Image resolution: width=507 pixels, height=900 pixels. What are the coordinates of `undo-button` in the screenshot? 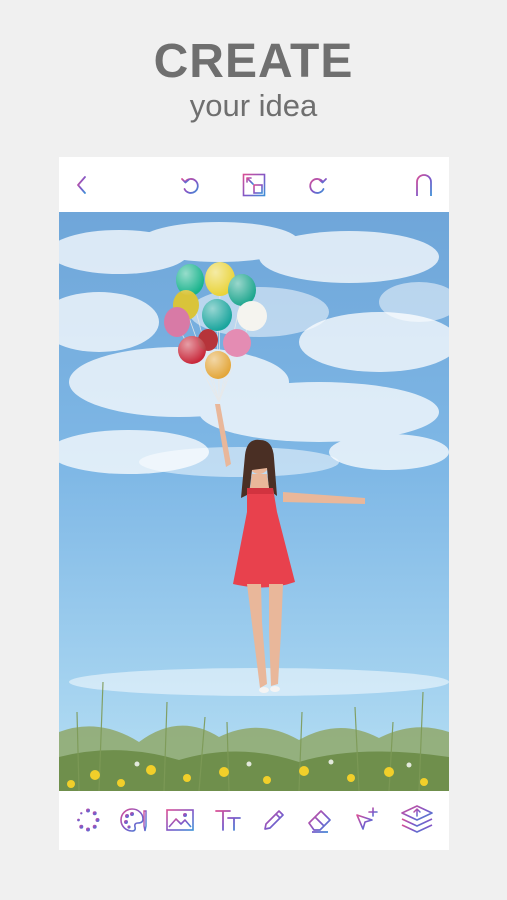 It's located at (190, 185).